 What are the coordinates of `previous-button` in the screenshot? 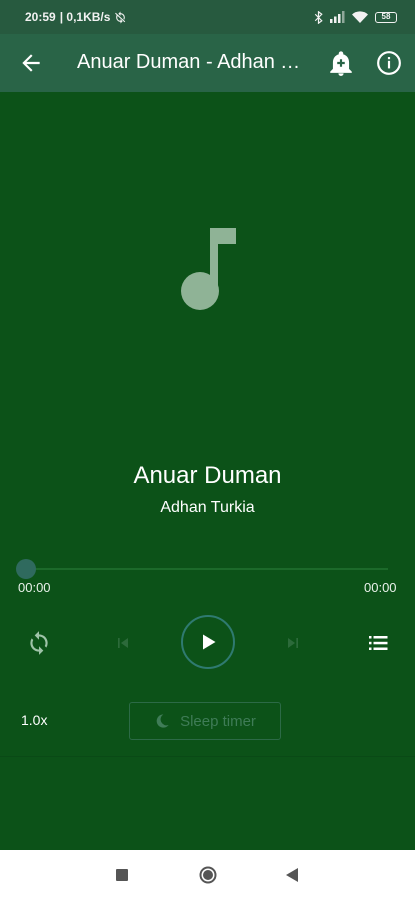 It's located at (123, 643).